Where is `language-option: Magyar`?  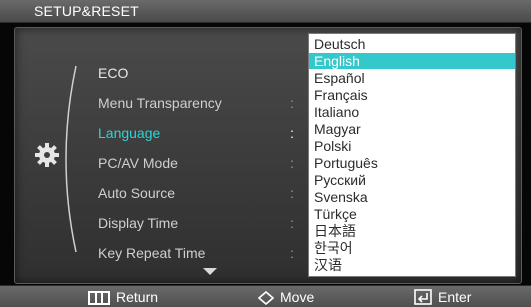
language-option: Magyar is located at coordinates (412, 129).